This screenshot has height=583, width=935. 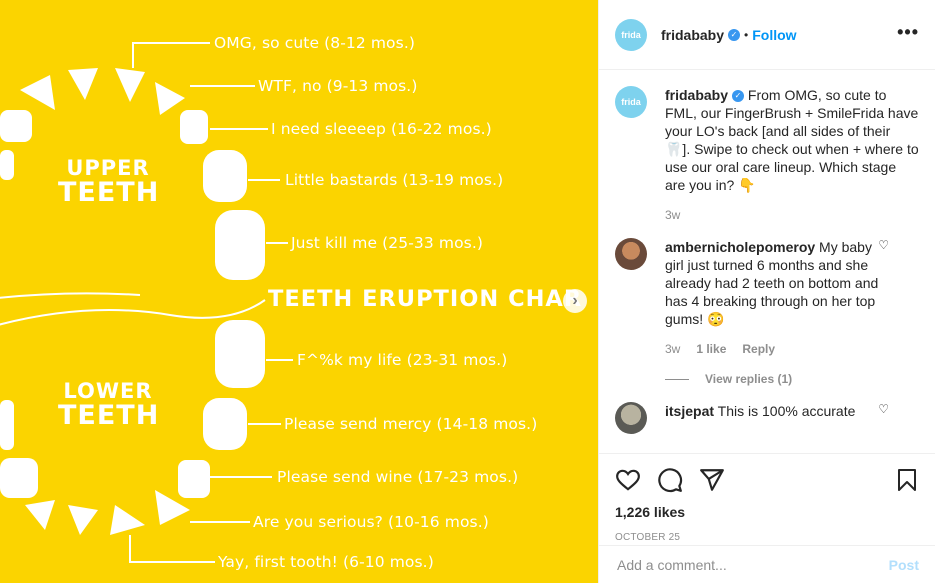 What do you see at coordinates (402, 360) in the screenshot?
I see `stage-label: F^%k my life (23-31 mos.)` at bounding box center [402, 360].